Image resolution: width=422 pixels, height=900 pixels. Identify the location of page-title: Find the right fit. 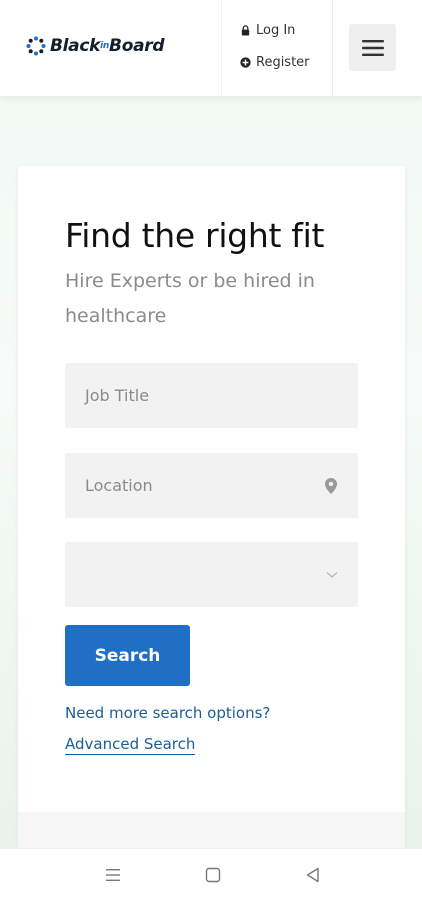
(195, 235).